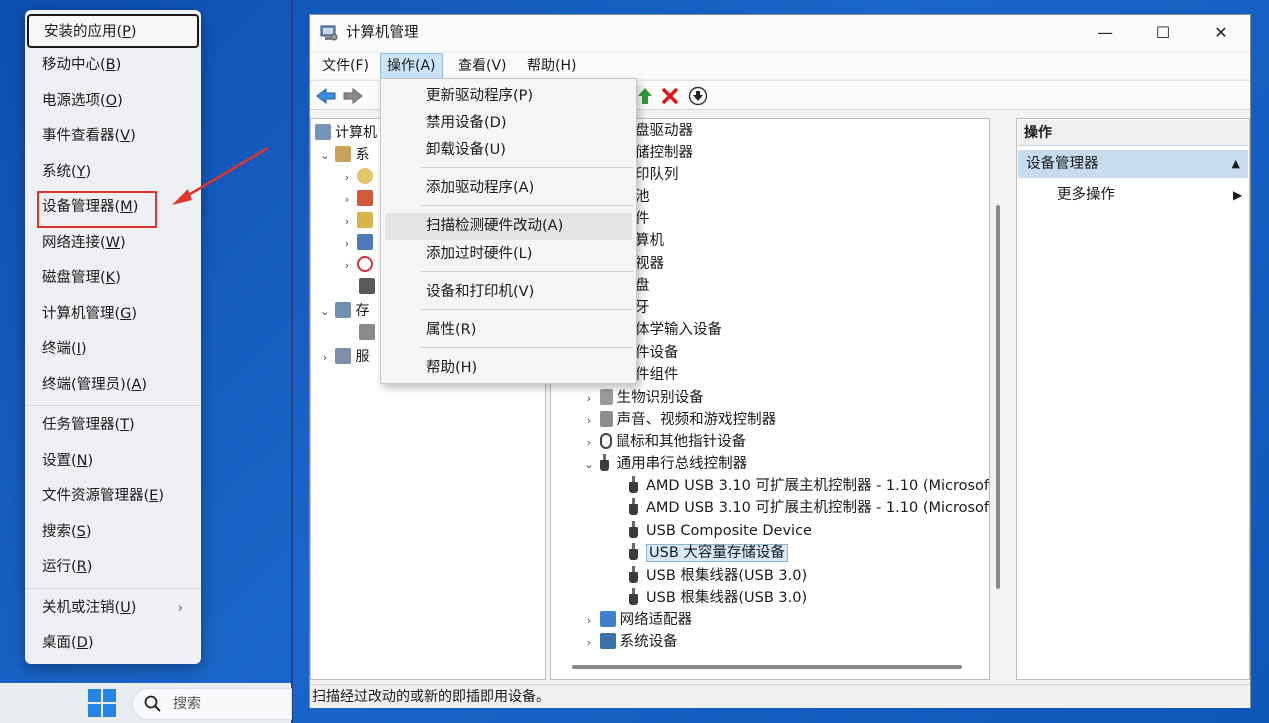  Describe the element at coordinates (998, 397) in the screenshot. I see `vertical-scrollbar` at that location.